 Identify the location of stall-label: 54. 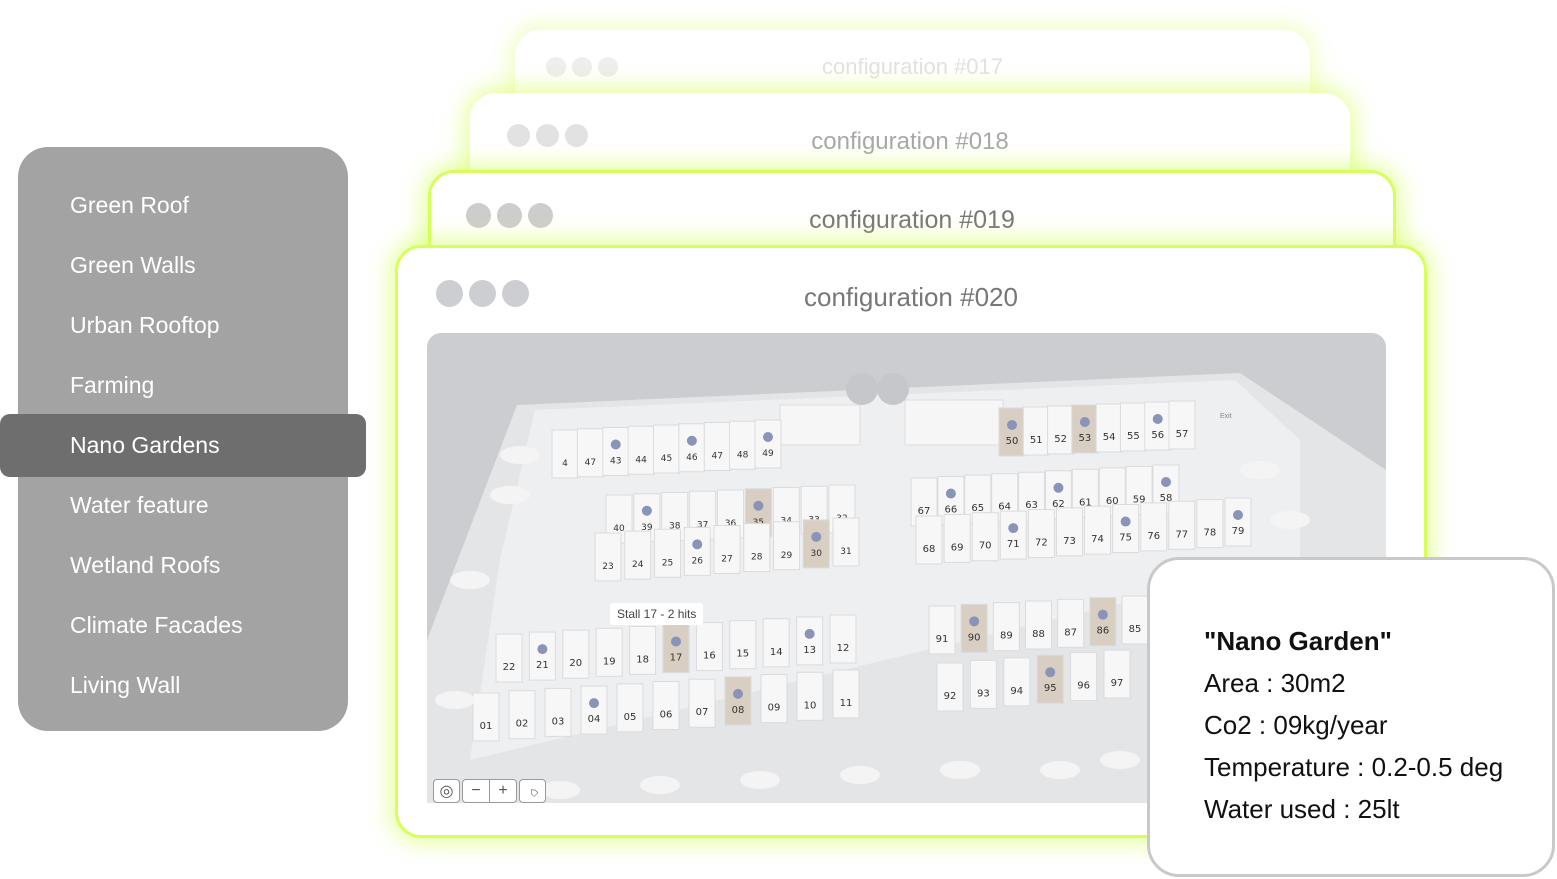
(1109, 437).